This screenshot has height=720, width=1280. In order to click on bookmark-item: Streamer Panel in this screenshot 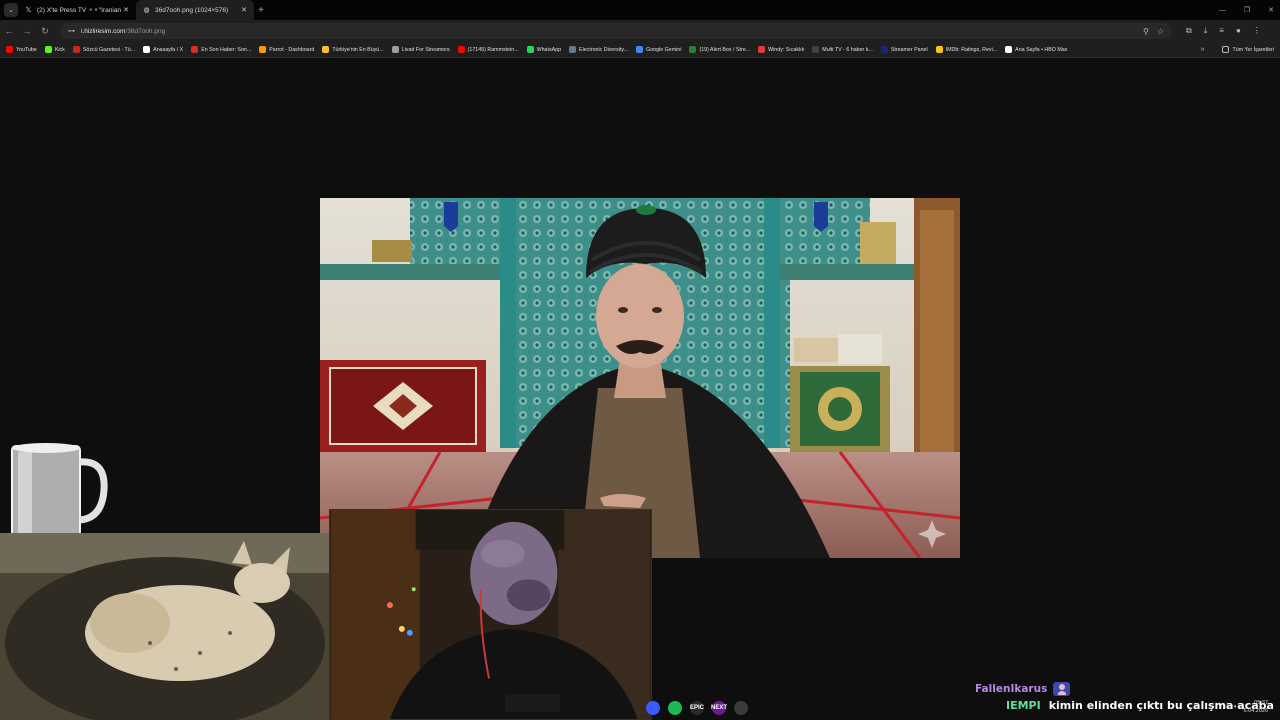, I will do `click(904, 49)`.